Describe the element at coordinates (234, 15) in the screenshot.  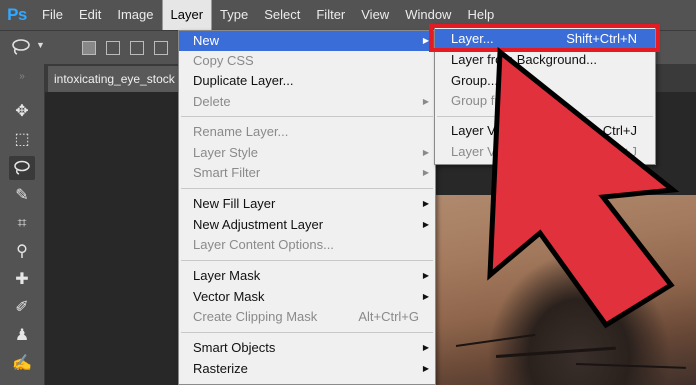
I see `menu-type: Type` at that location.